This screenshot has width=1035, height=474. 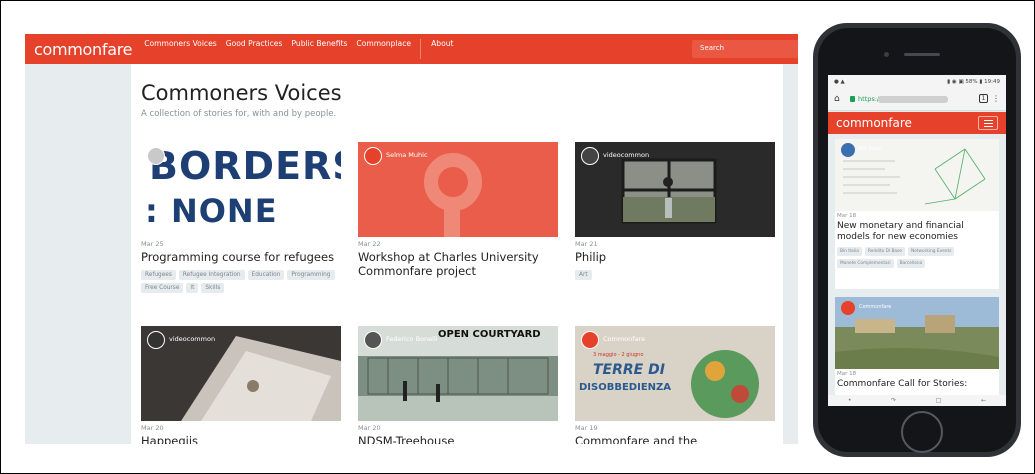 I want to click on tag: Monete Complementari, so click(x=865, y=263).